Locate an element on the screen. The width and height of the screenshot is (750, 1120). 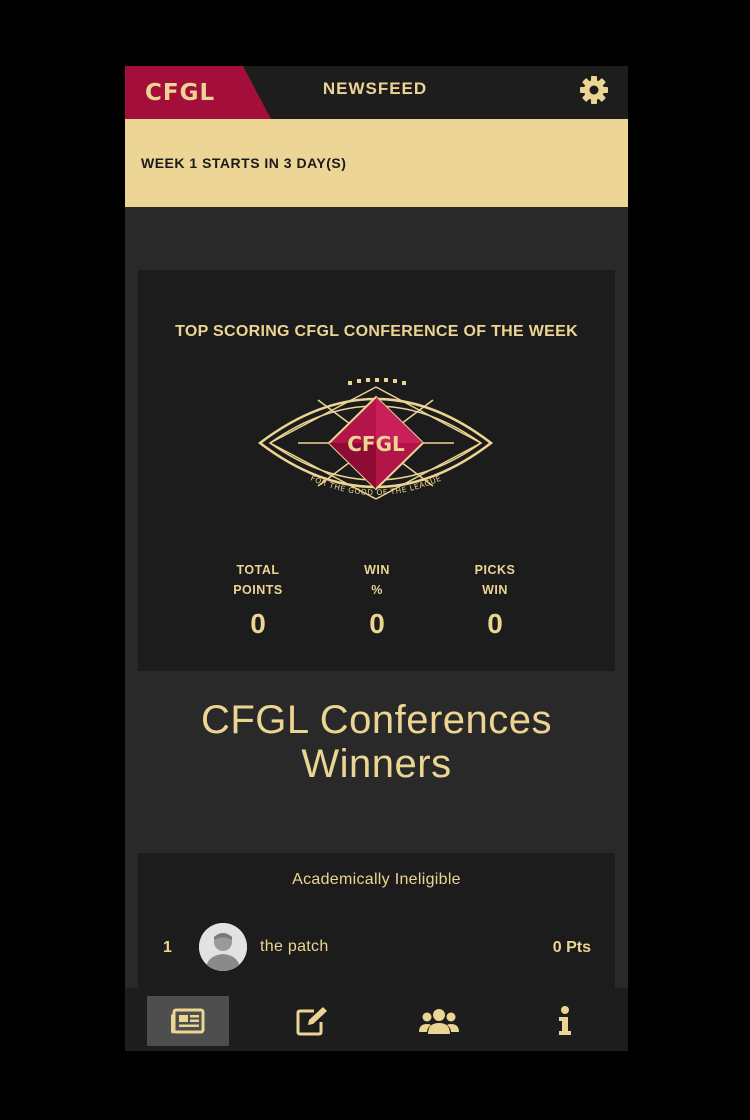
player-points: 0 Pts is located at coordinates (571, 947).